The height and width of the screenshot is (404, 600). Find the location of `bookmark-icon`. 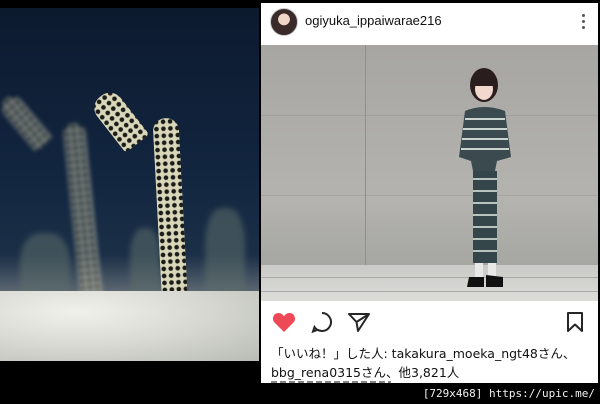

bookmark-icon is located at coordinates (575, 322).